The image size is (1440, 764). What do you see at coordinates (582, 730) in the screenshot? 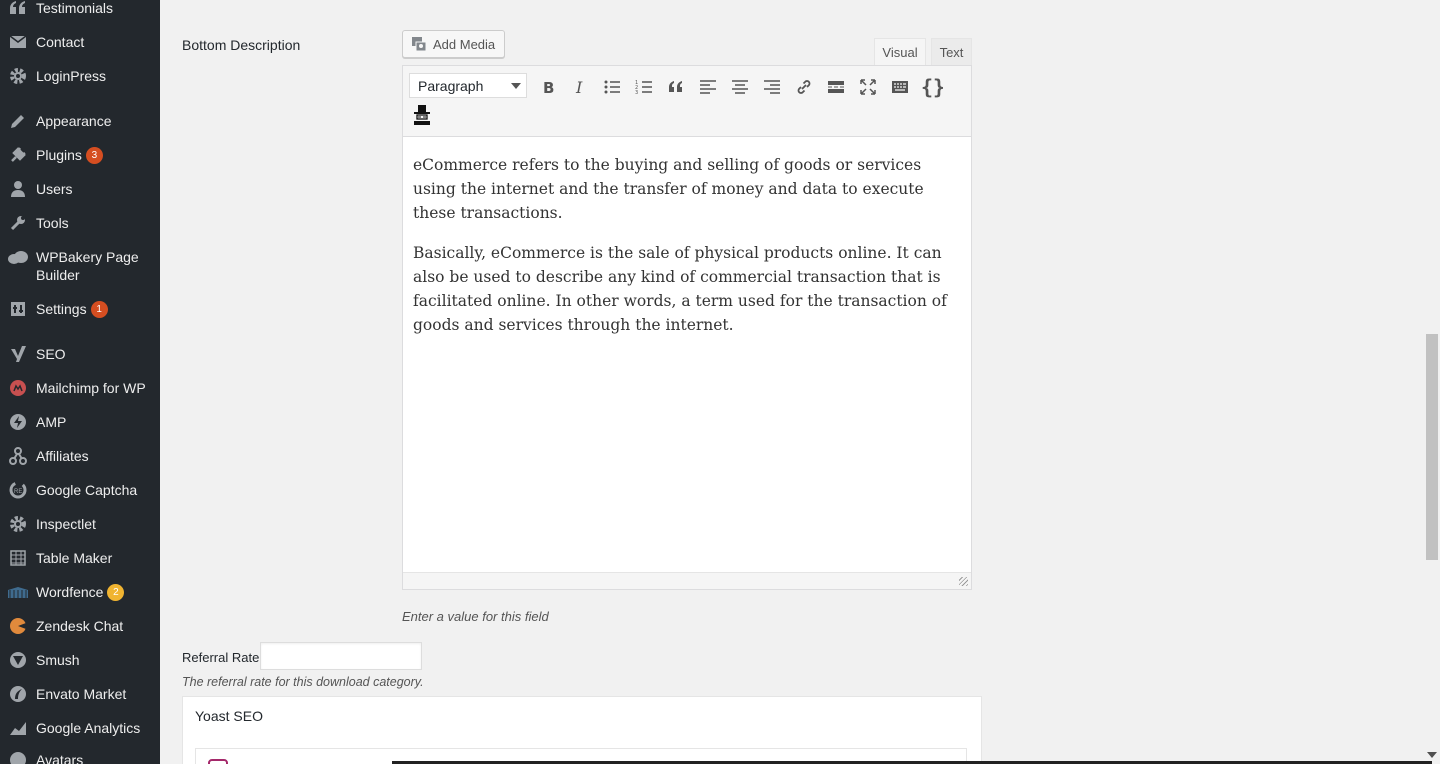
I see `yoast-seo-metabox: Yoast SEO` at bounding box center [582, 730].